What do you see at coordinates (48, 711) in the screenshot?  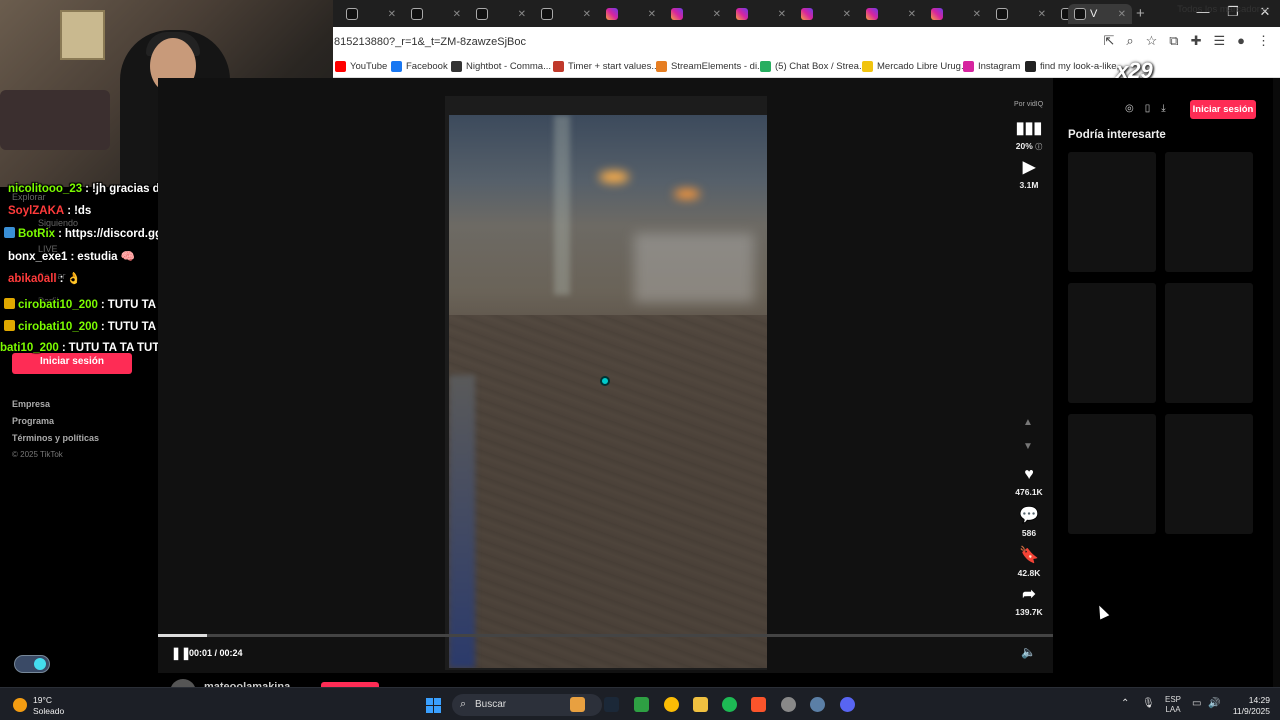 I see `weather-description: Soleado` at bounding box center [48, 711].